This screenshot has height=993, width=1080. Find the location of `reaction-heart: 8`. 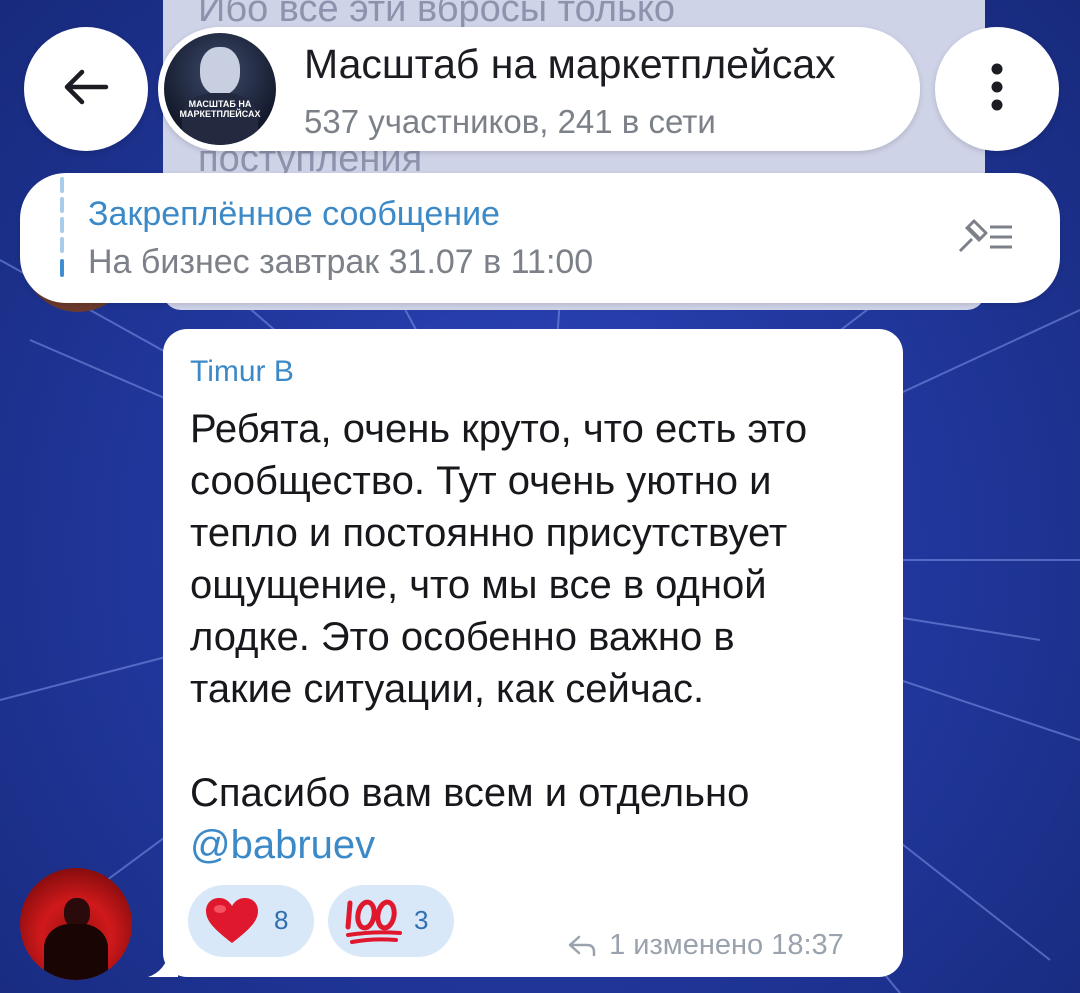

reaction-heart: 8 is located at coordinates (251, 921).